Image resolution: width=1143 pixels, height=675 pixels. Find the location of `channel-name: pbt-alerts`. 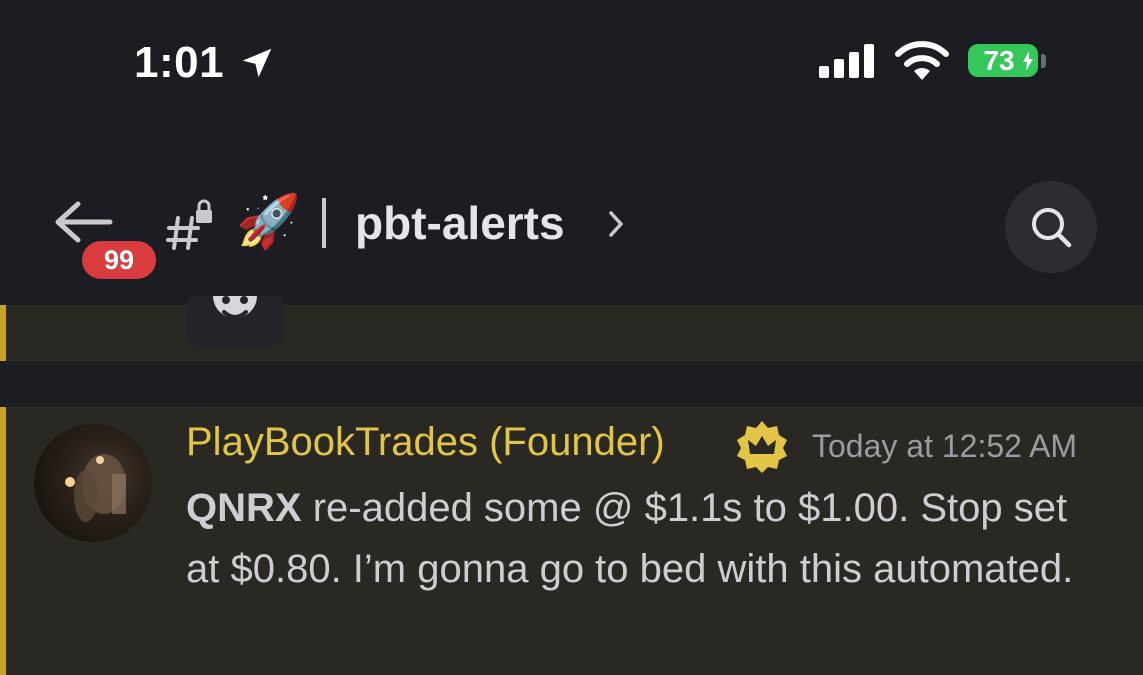

channel-name: pbt-alerts is located at coordinates (460, 223).